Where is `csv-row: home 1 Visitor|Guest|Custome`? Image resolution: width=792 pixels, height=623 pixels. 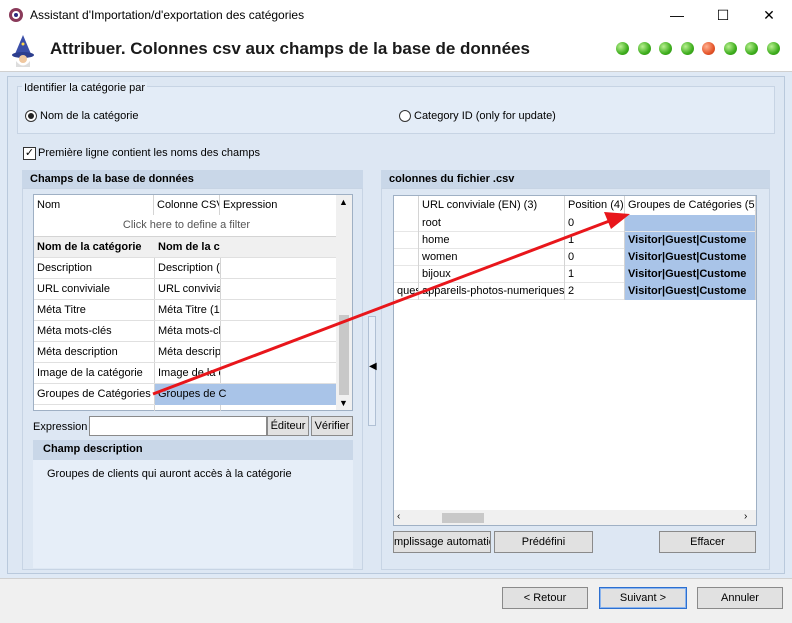 csv-row: home 1 Visitor|Guest|Custome is located at coordinates (575, 240).